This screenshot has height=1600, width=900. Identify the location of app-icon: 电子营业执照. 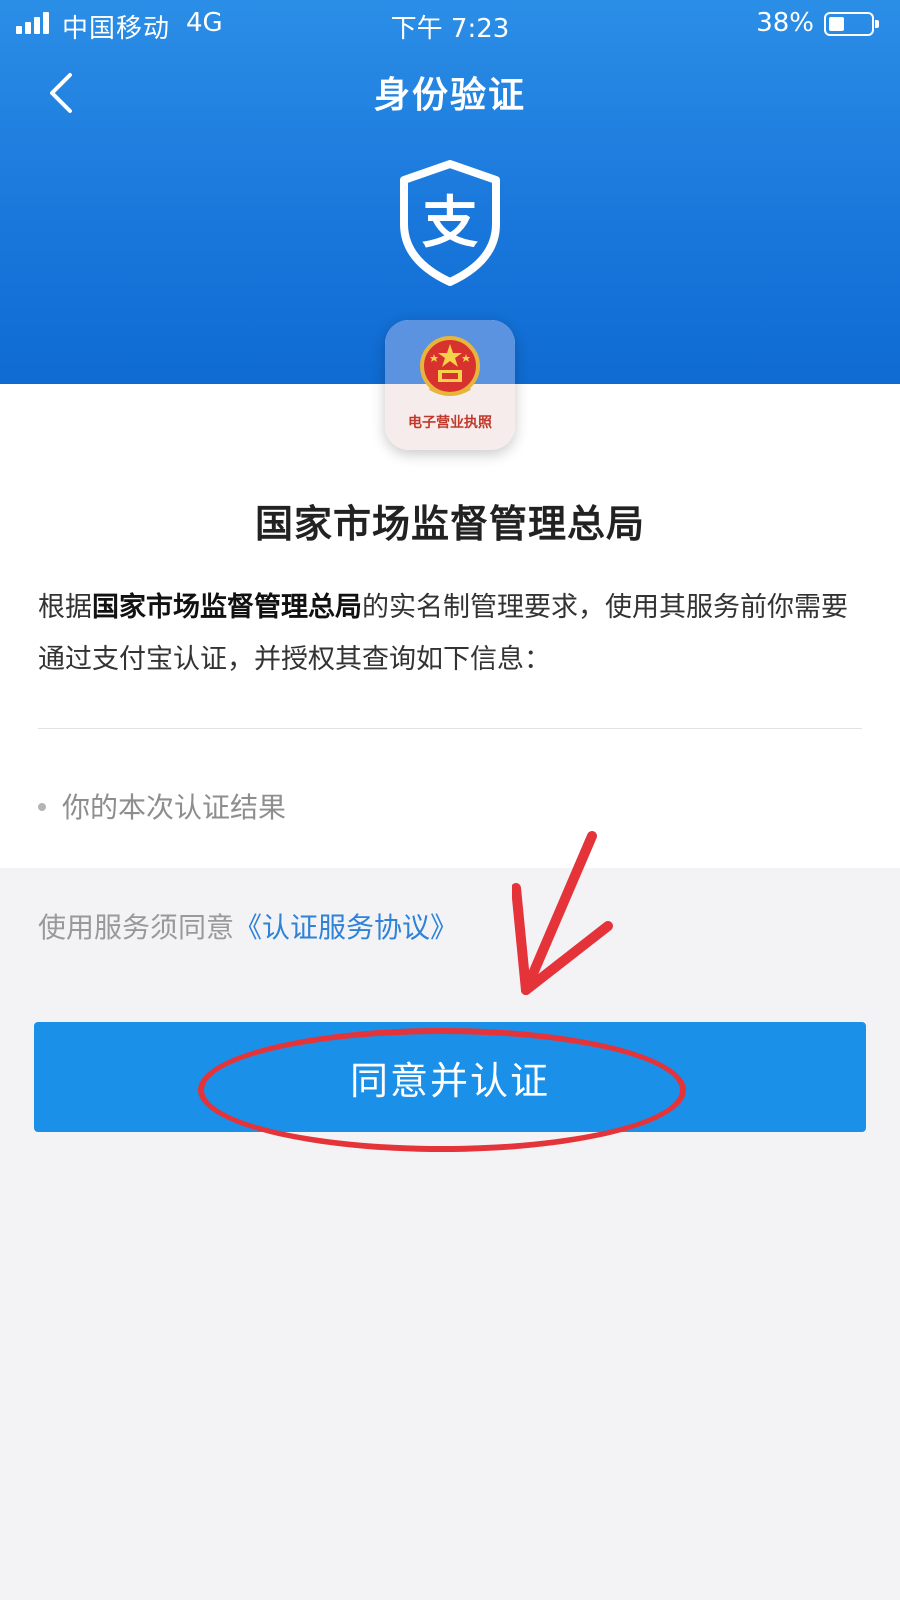
(450, 385).